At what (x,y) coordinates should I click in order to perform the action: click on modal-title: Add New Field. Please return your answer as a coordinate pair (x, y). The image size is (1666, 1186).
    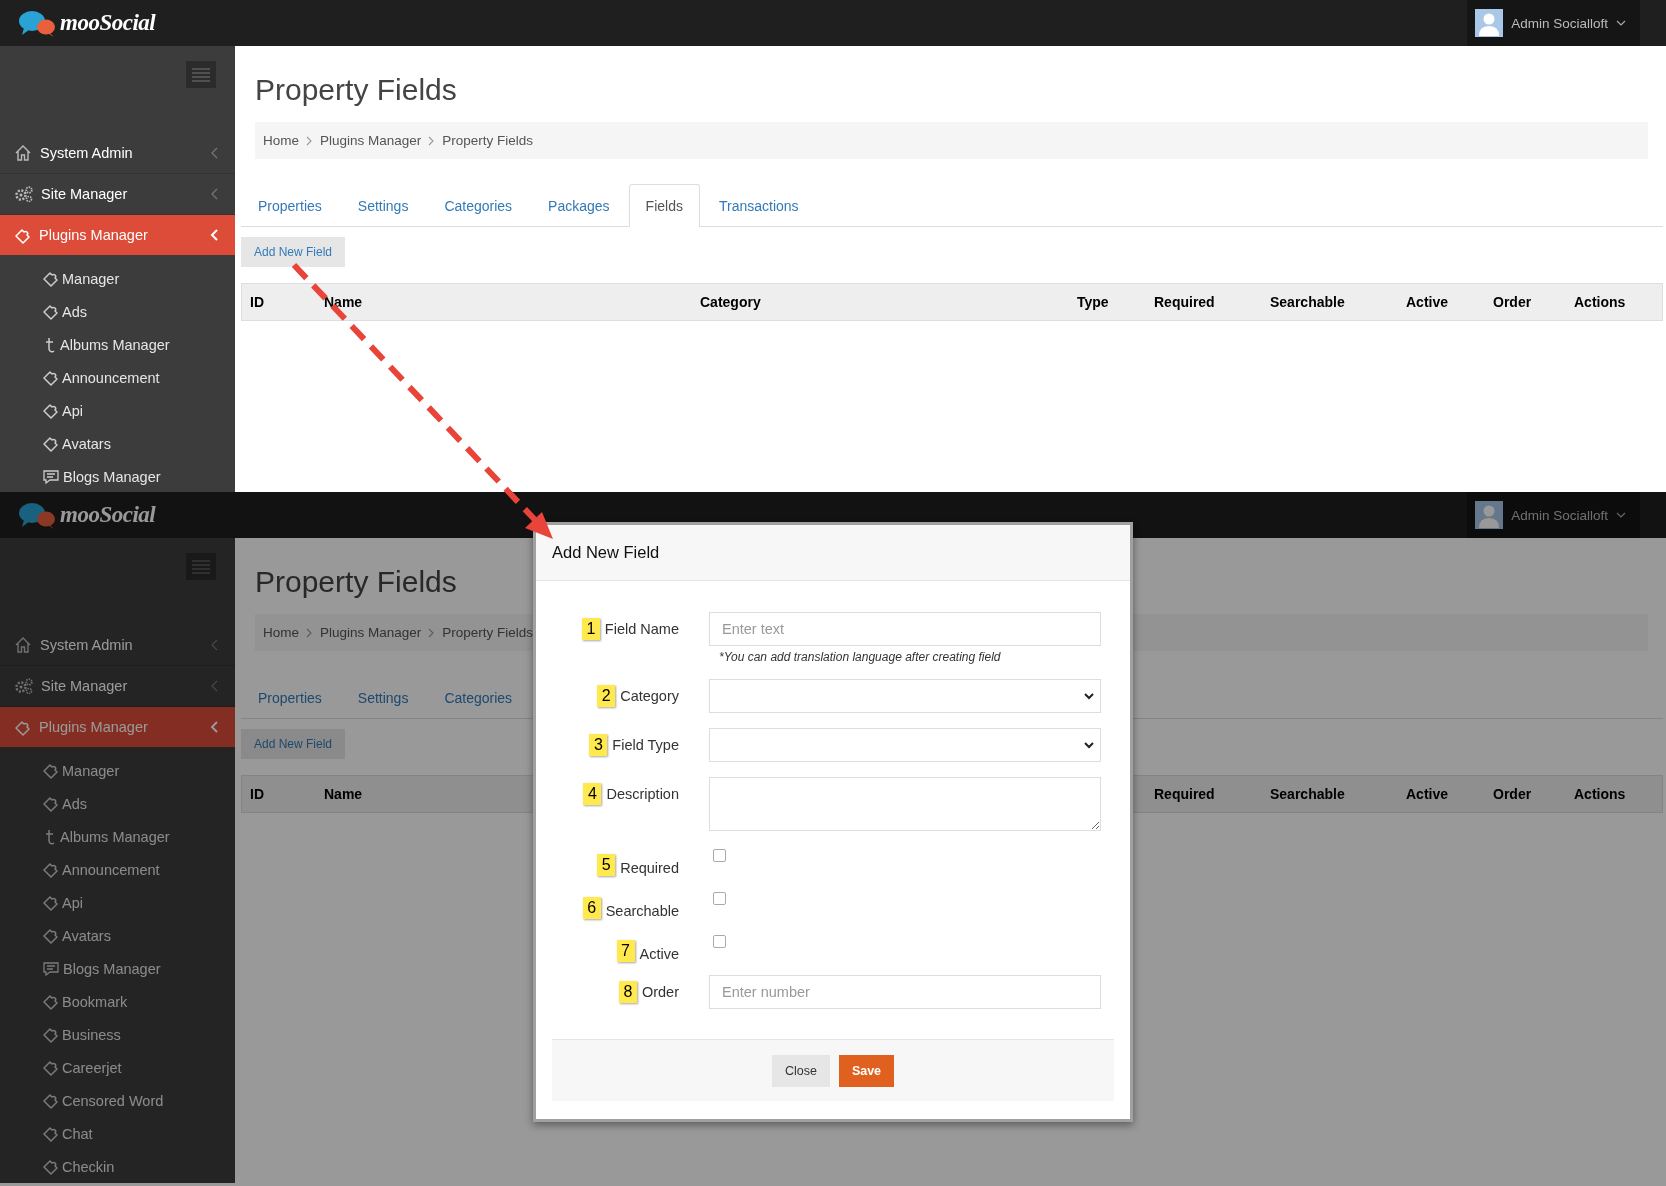
    Looking at the image, I should click on (833, 553).